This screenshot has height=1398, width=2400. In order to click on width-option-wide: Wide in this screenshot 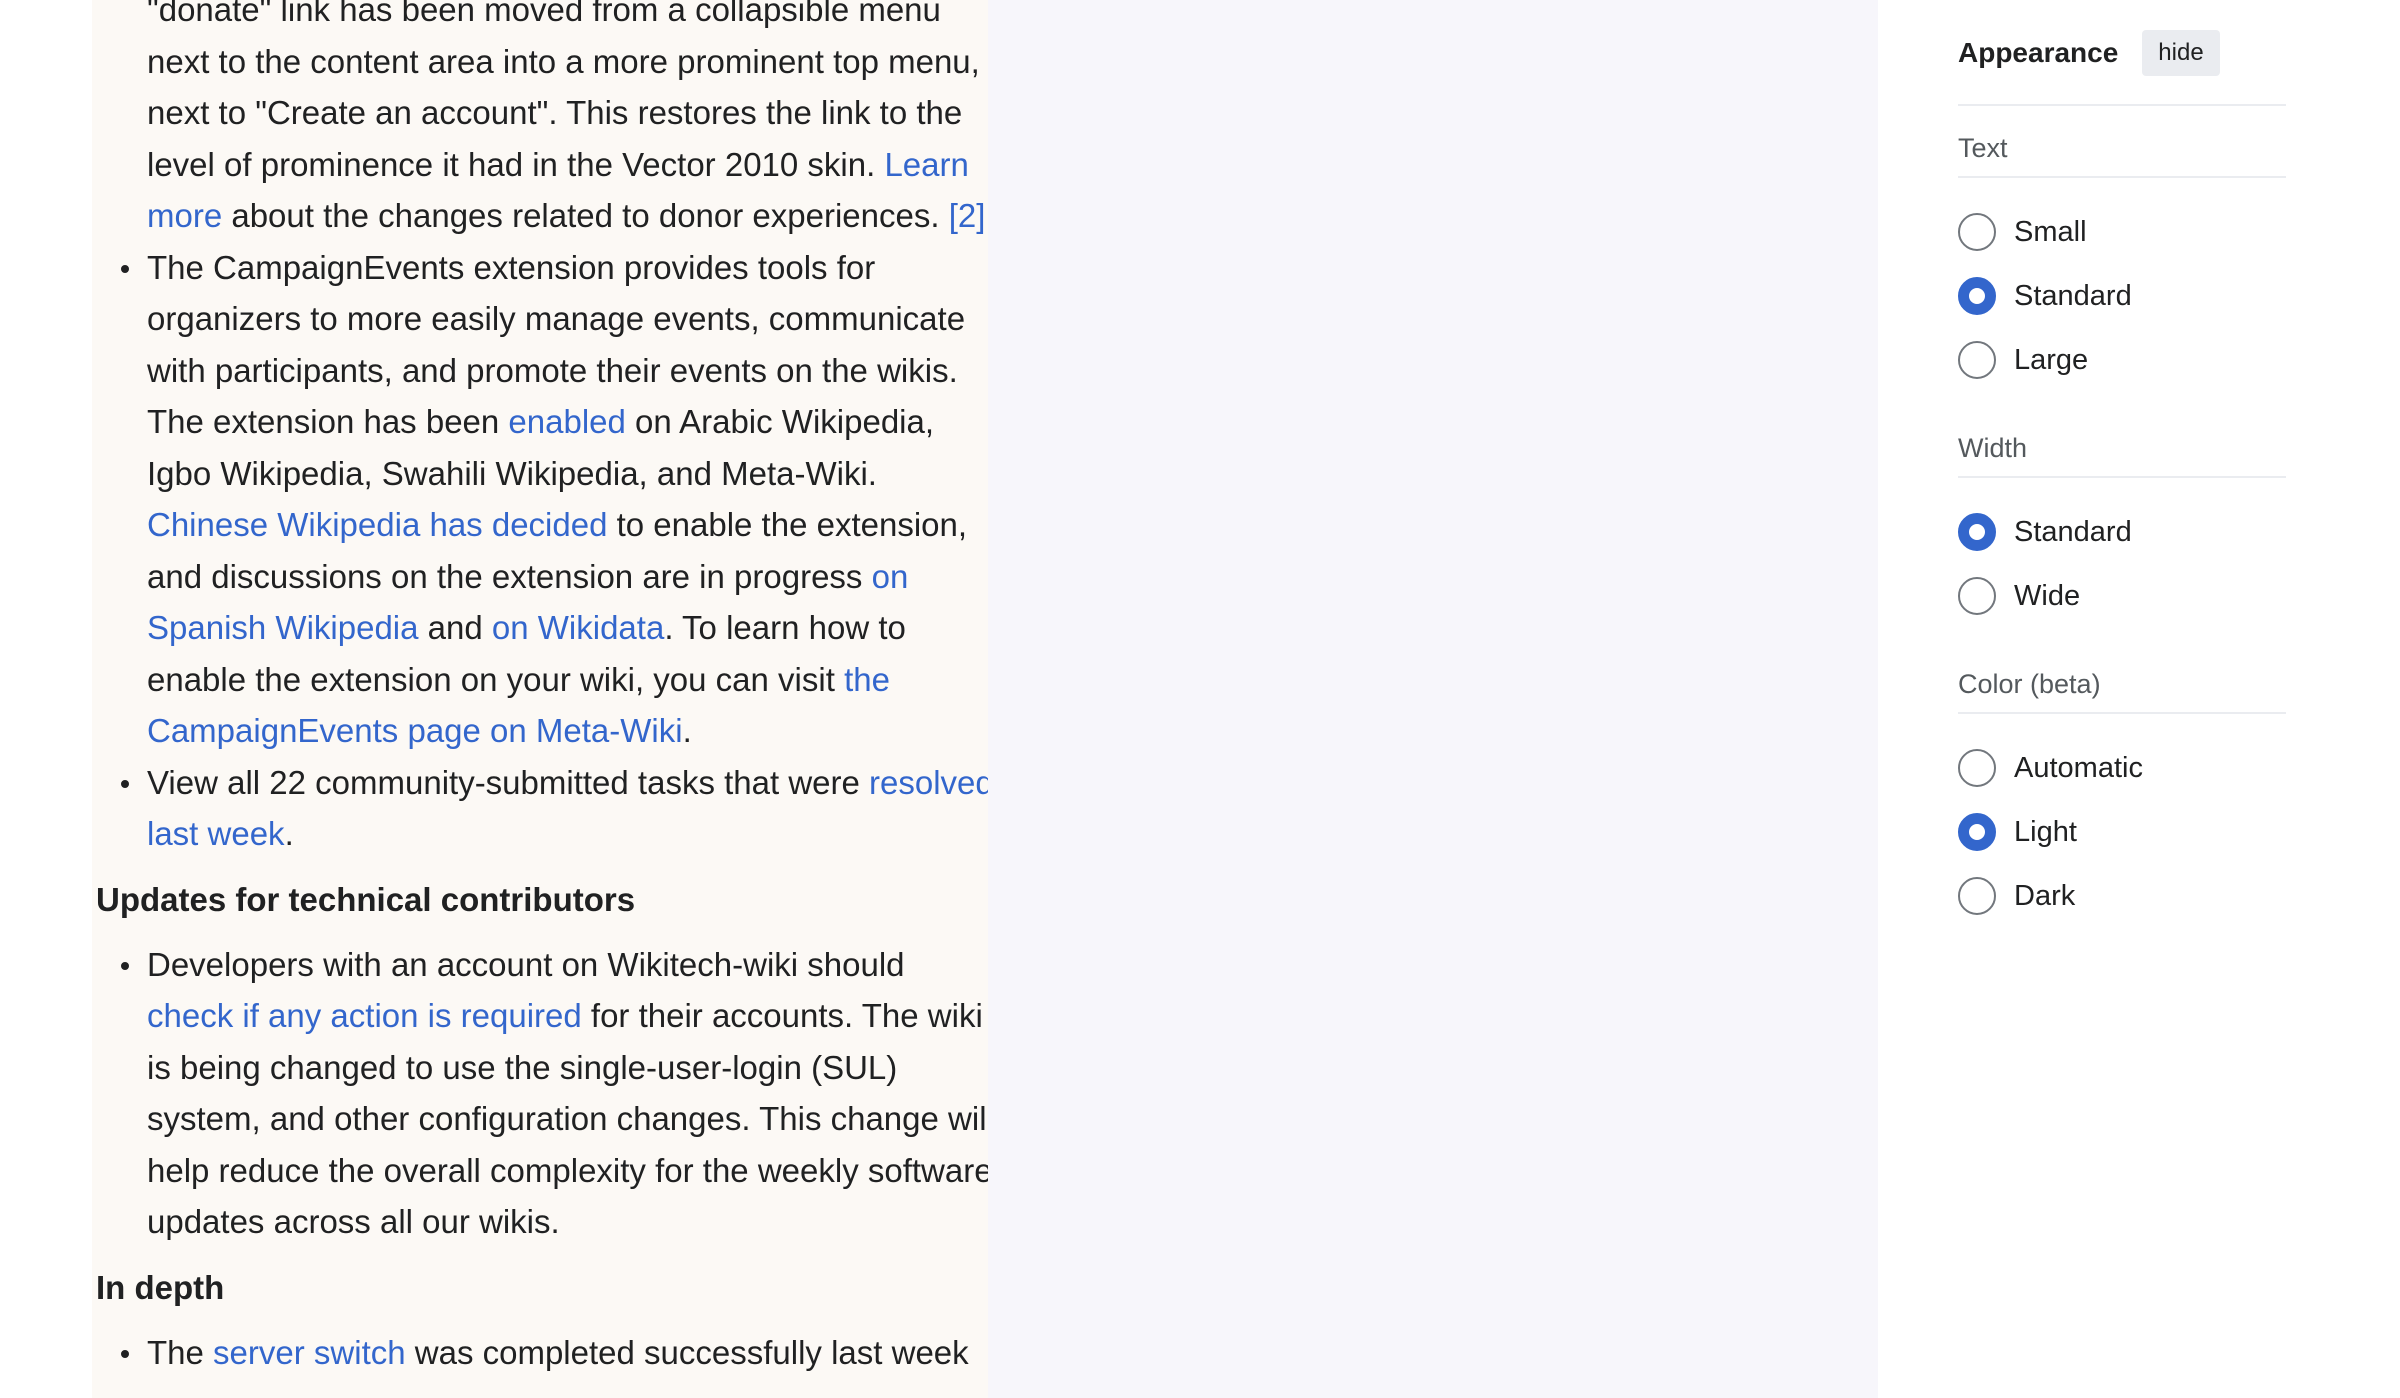, I will do `click(2122, 596)`.